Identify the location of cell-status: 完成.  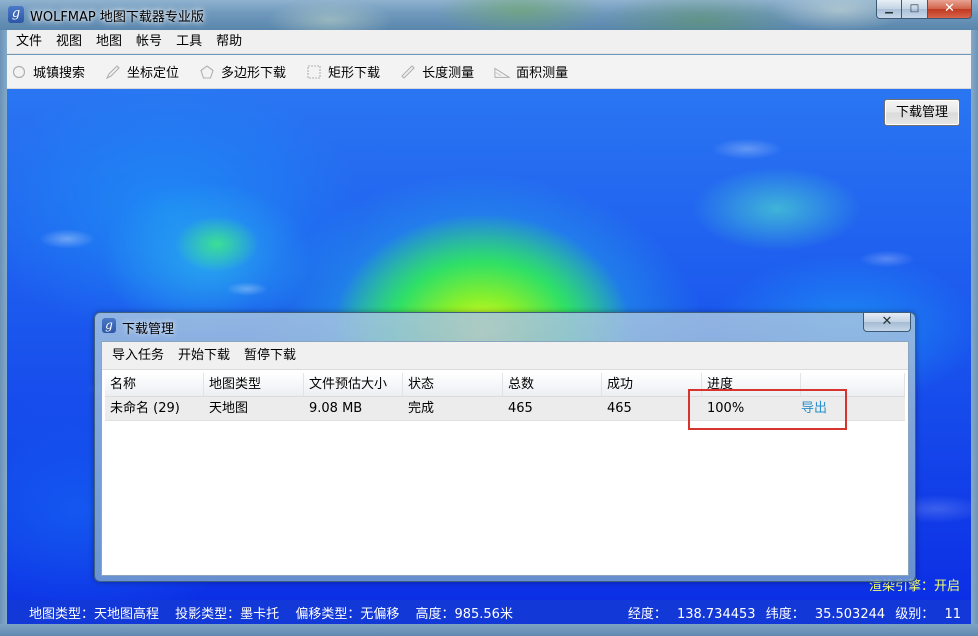
(421, 408).